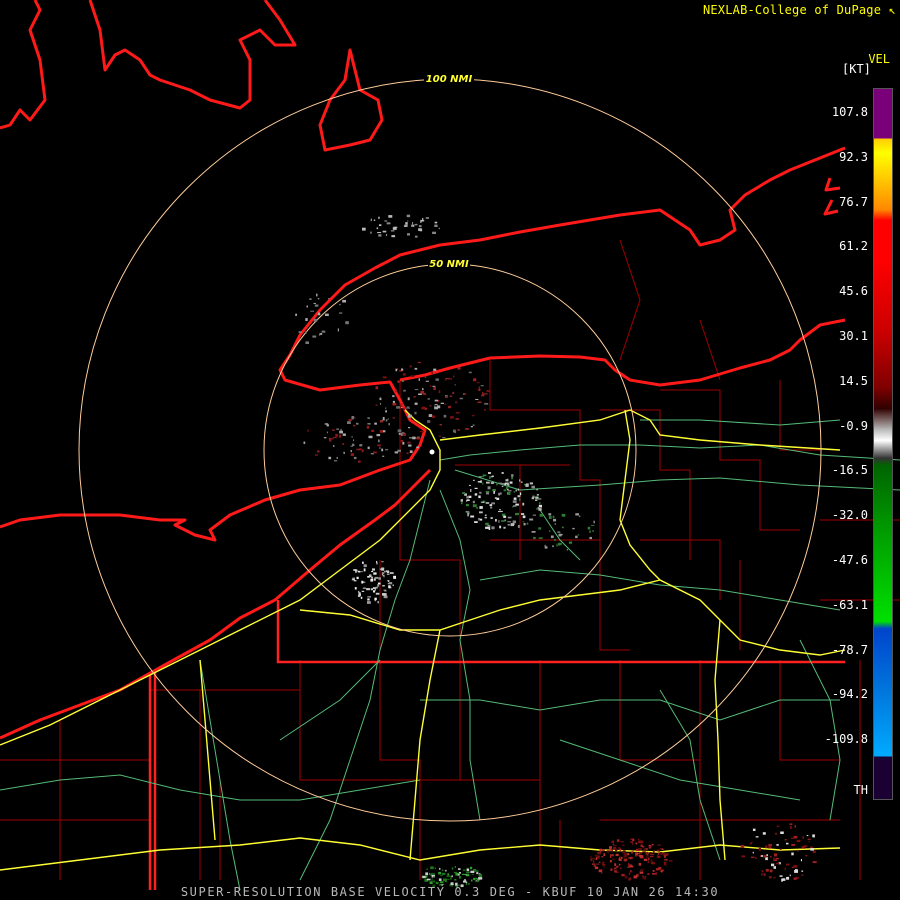  I want to click on velocity-tick-label: -63.1, so click(849, 604).